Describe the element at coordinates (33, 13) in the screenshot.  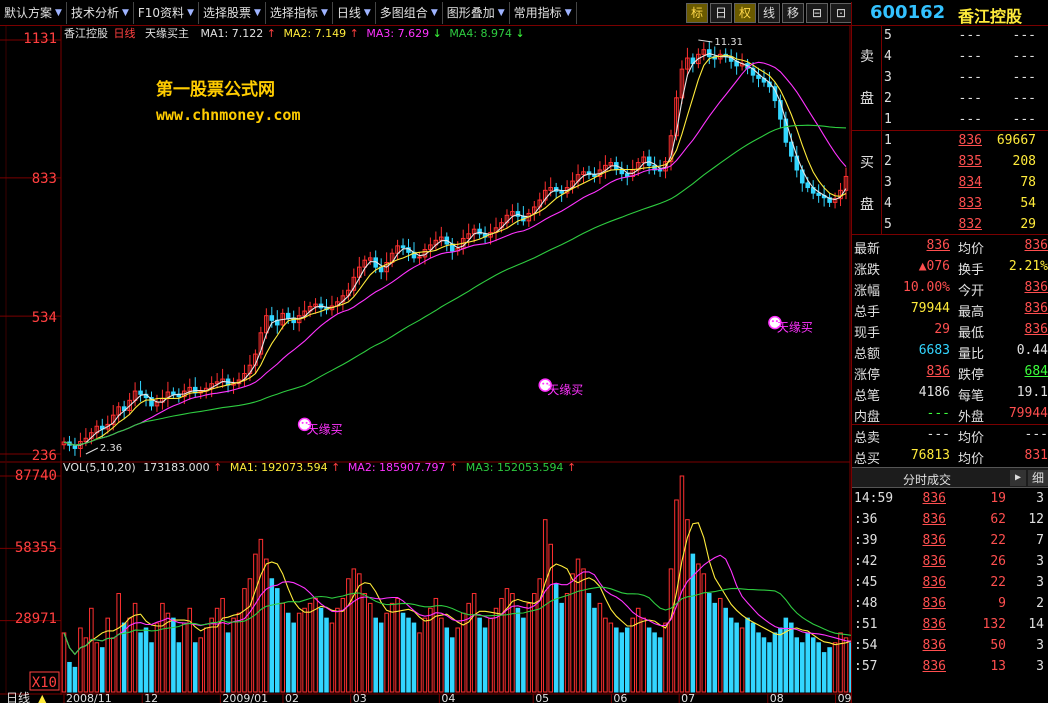
I see `menu-button: 默认方案 ▼` at that location.